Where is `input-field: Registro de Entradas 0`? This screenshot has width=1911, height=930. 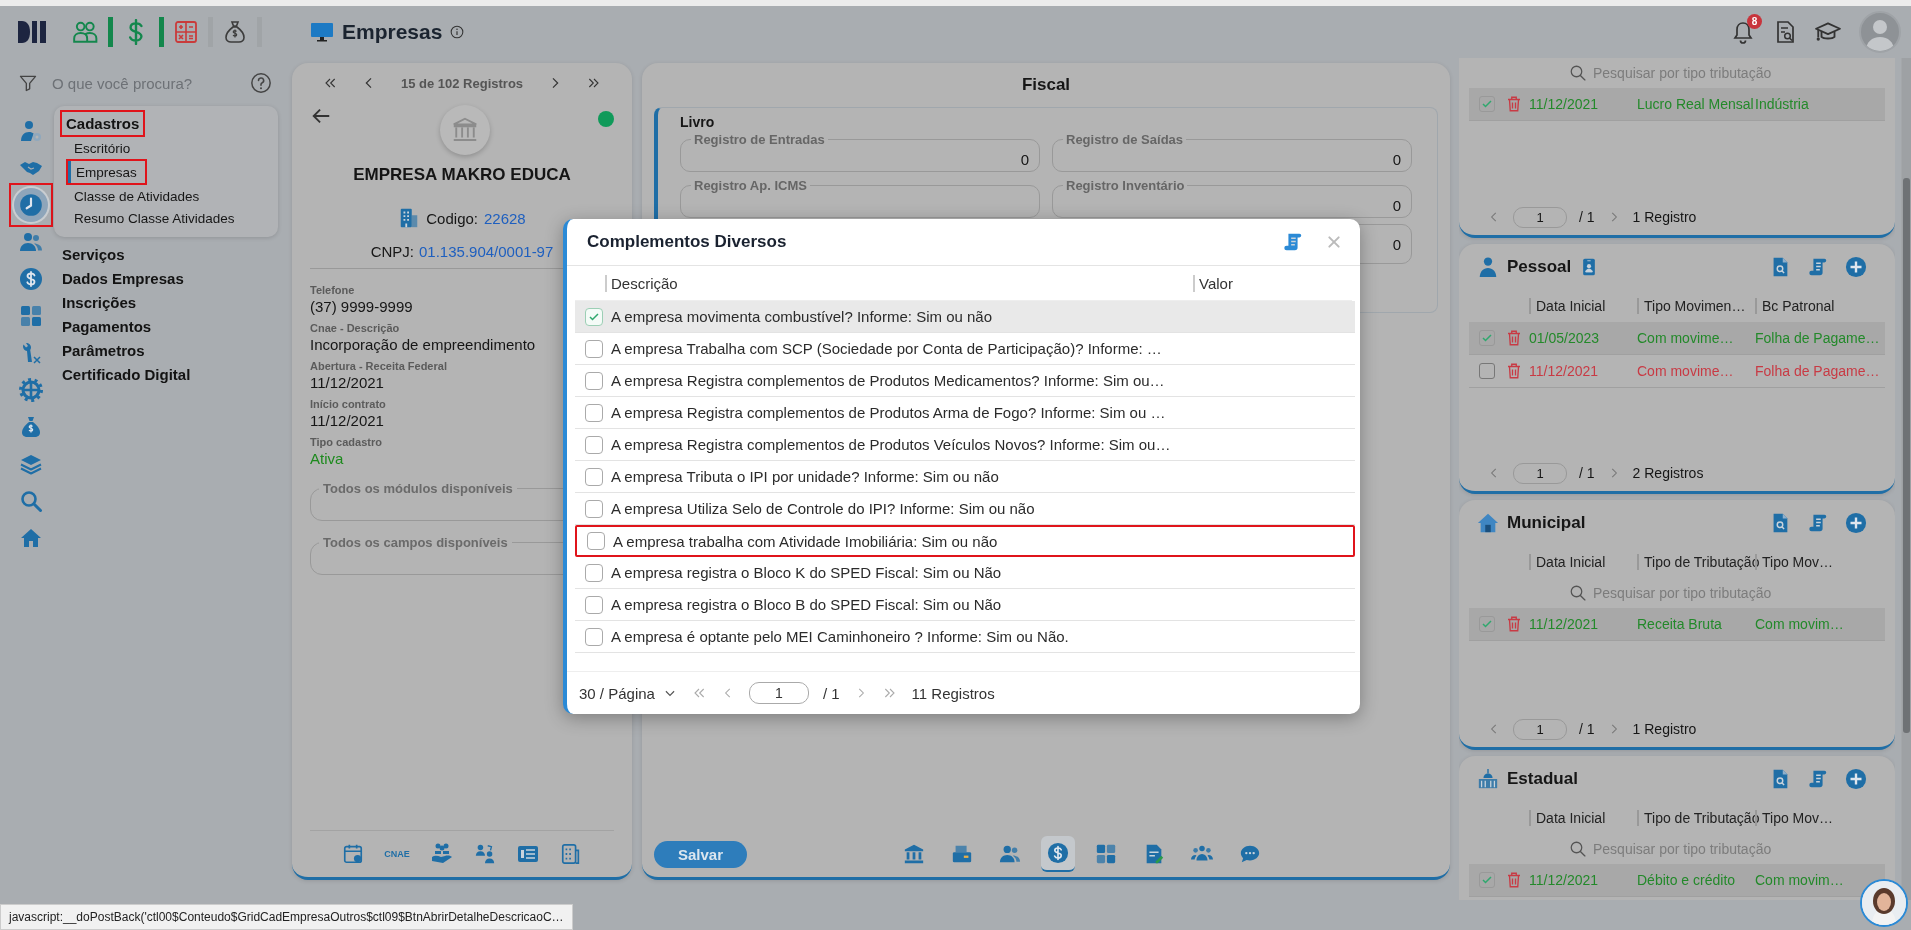
input-field: Registro de Entradas 0 is located at coordinates (860, 152).